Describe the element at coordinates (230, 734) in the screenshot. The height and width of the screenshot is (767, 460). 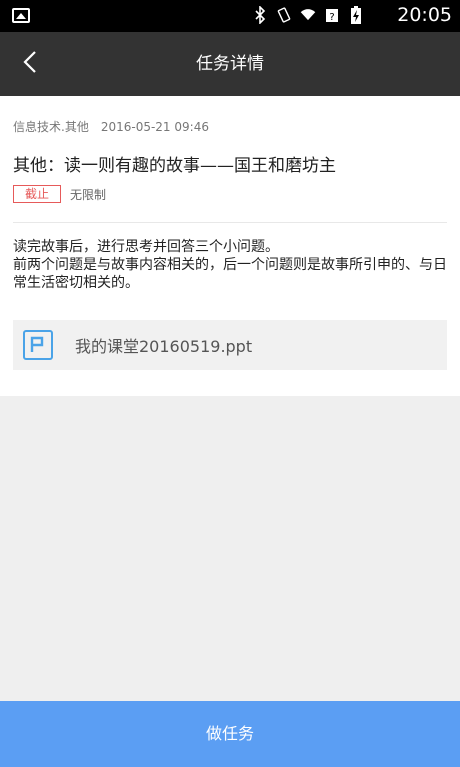
I see `do-task-button: 做任务` at that location.